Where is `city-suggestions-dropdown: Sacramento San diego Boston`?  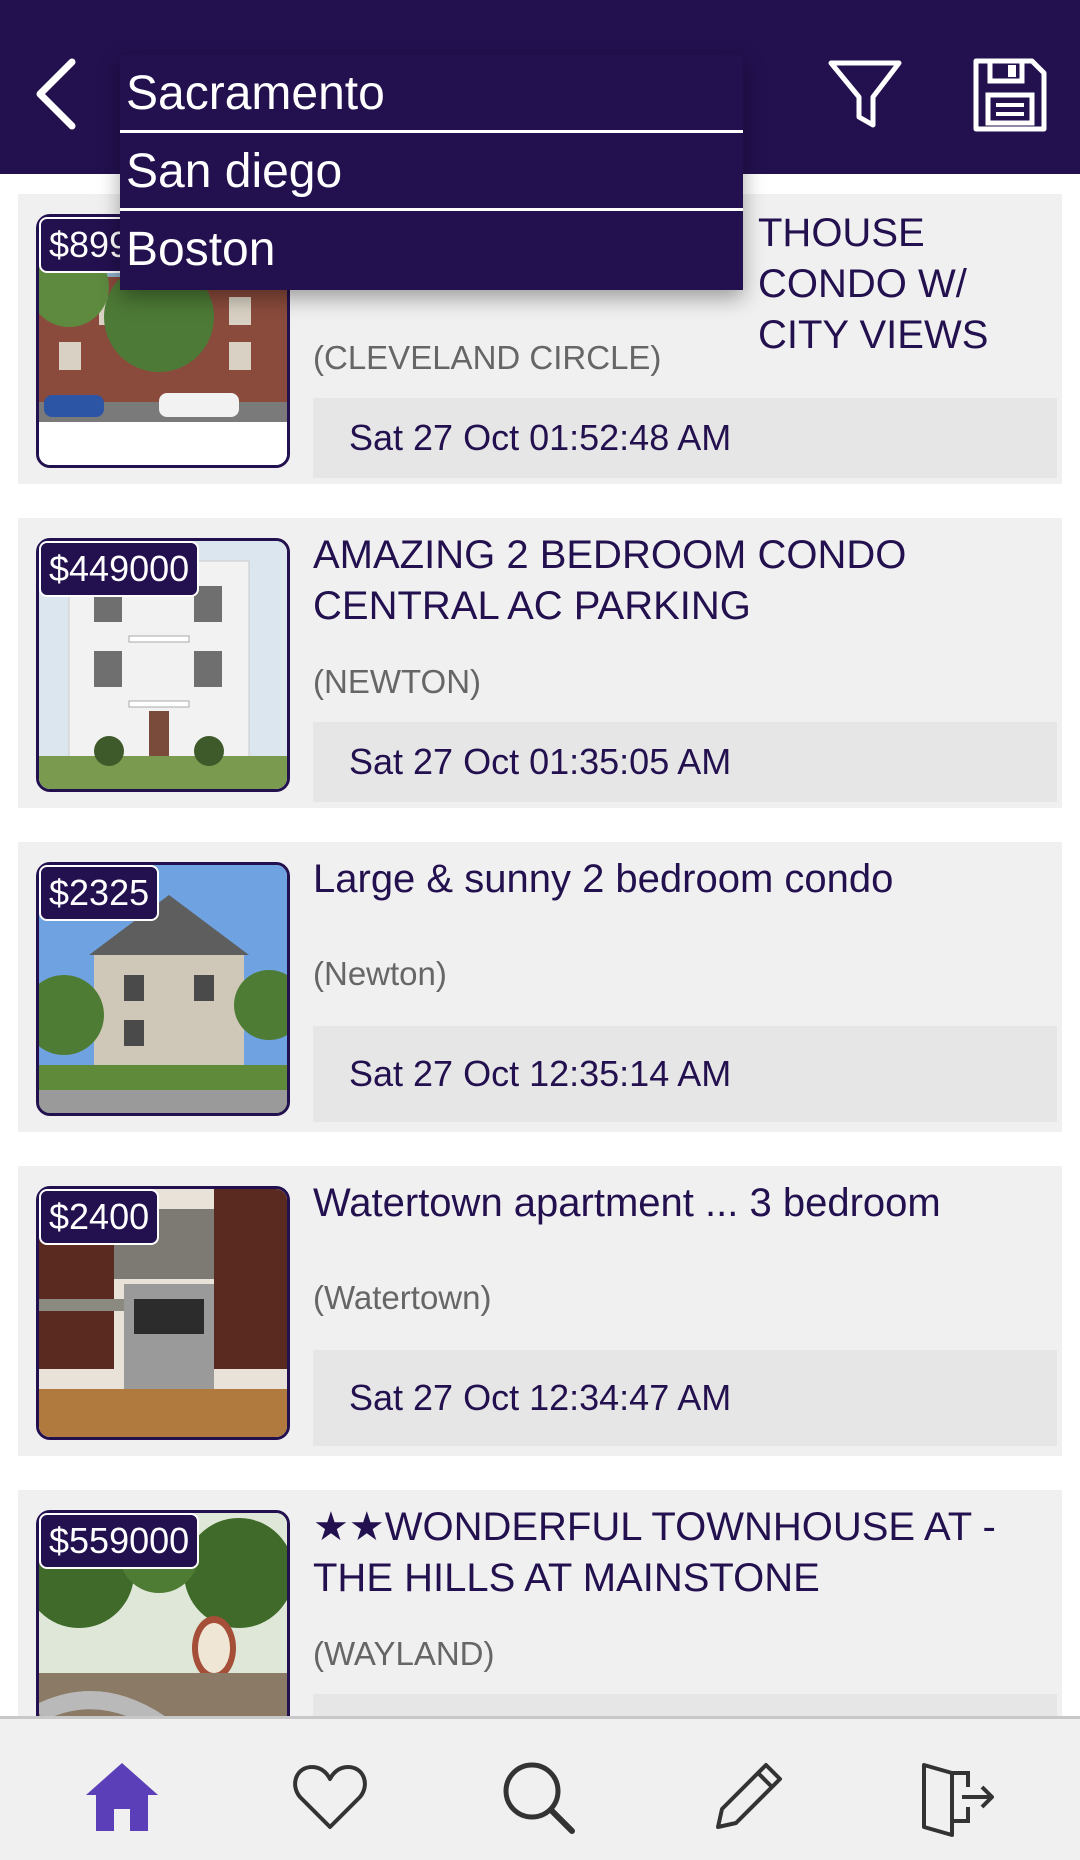
city-suggestions-dropdown: Sacramento San diego Boston is located at coordinates (431, 172).